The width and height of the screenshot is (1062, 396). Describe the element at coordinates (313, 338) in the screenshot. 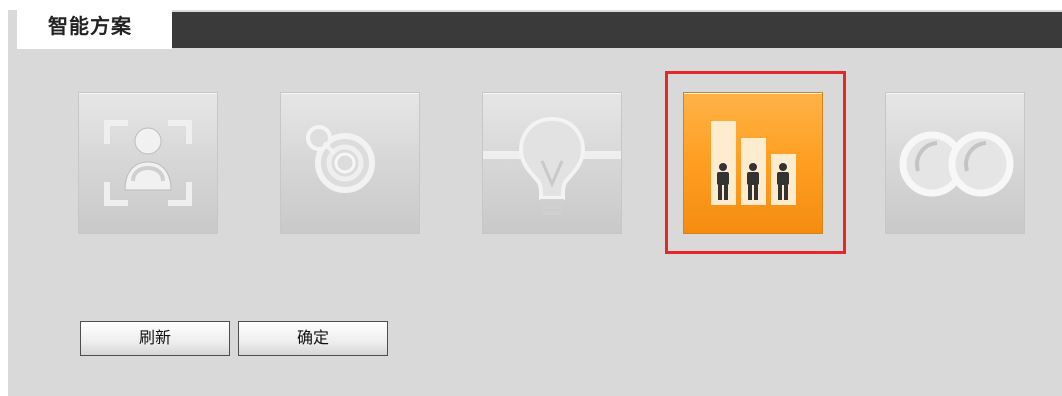

I see `confirm-button: 确定` at that location.